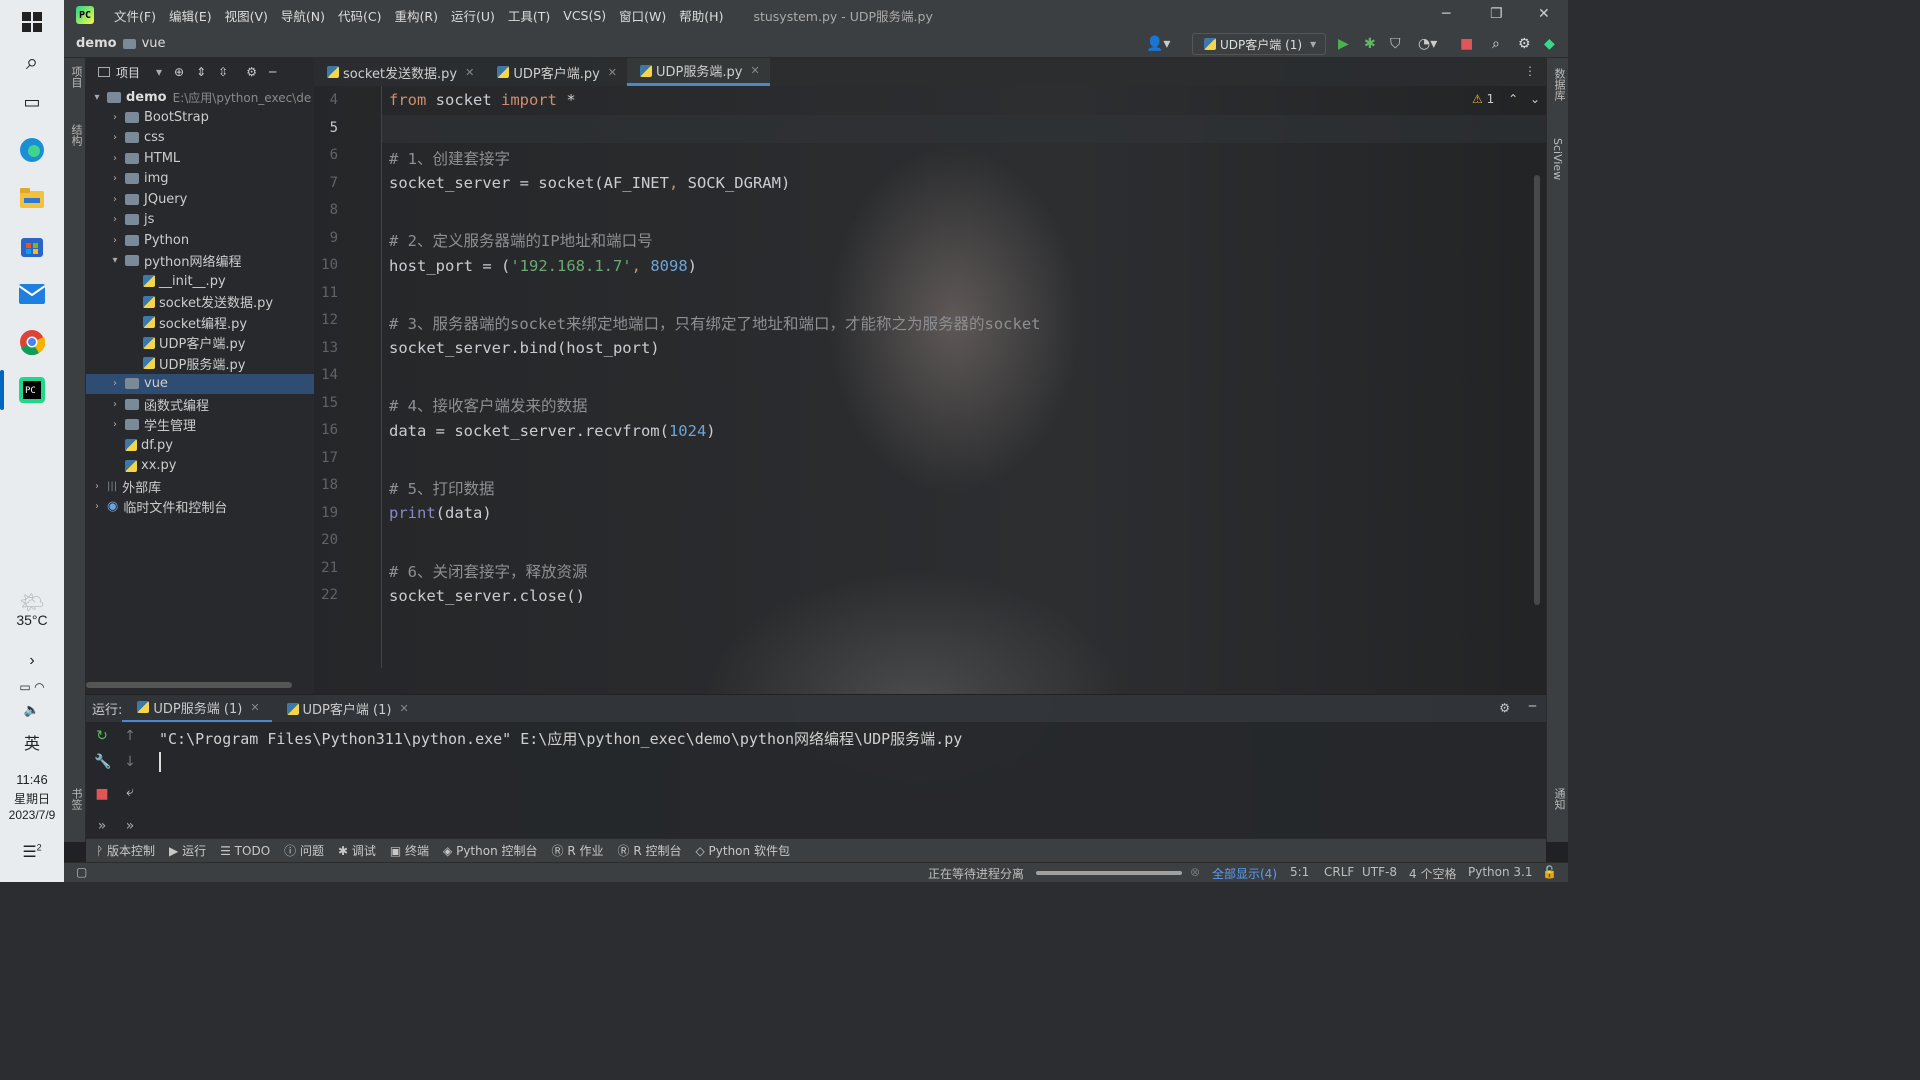  Describe the element at coordinates (32, 62) in the screenshot. I see `search-icon: ⌕` at that location.